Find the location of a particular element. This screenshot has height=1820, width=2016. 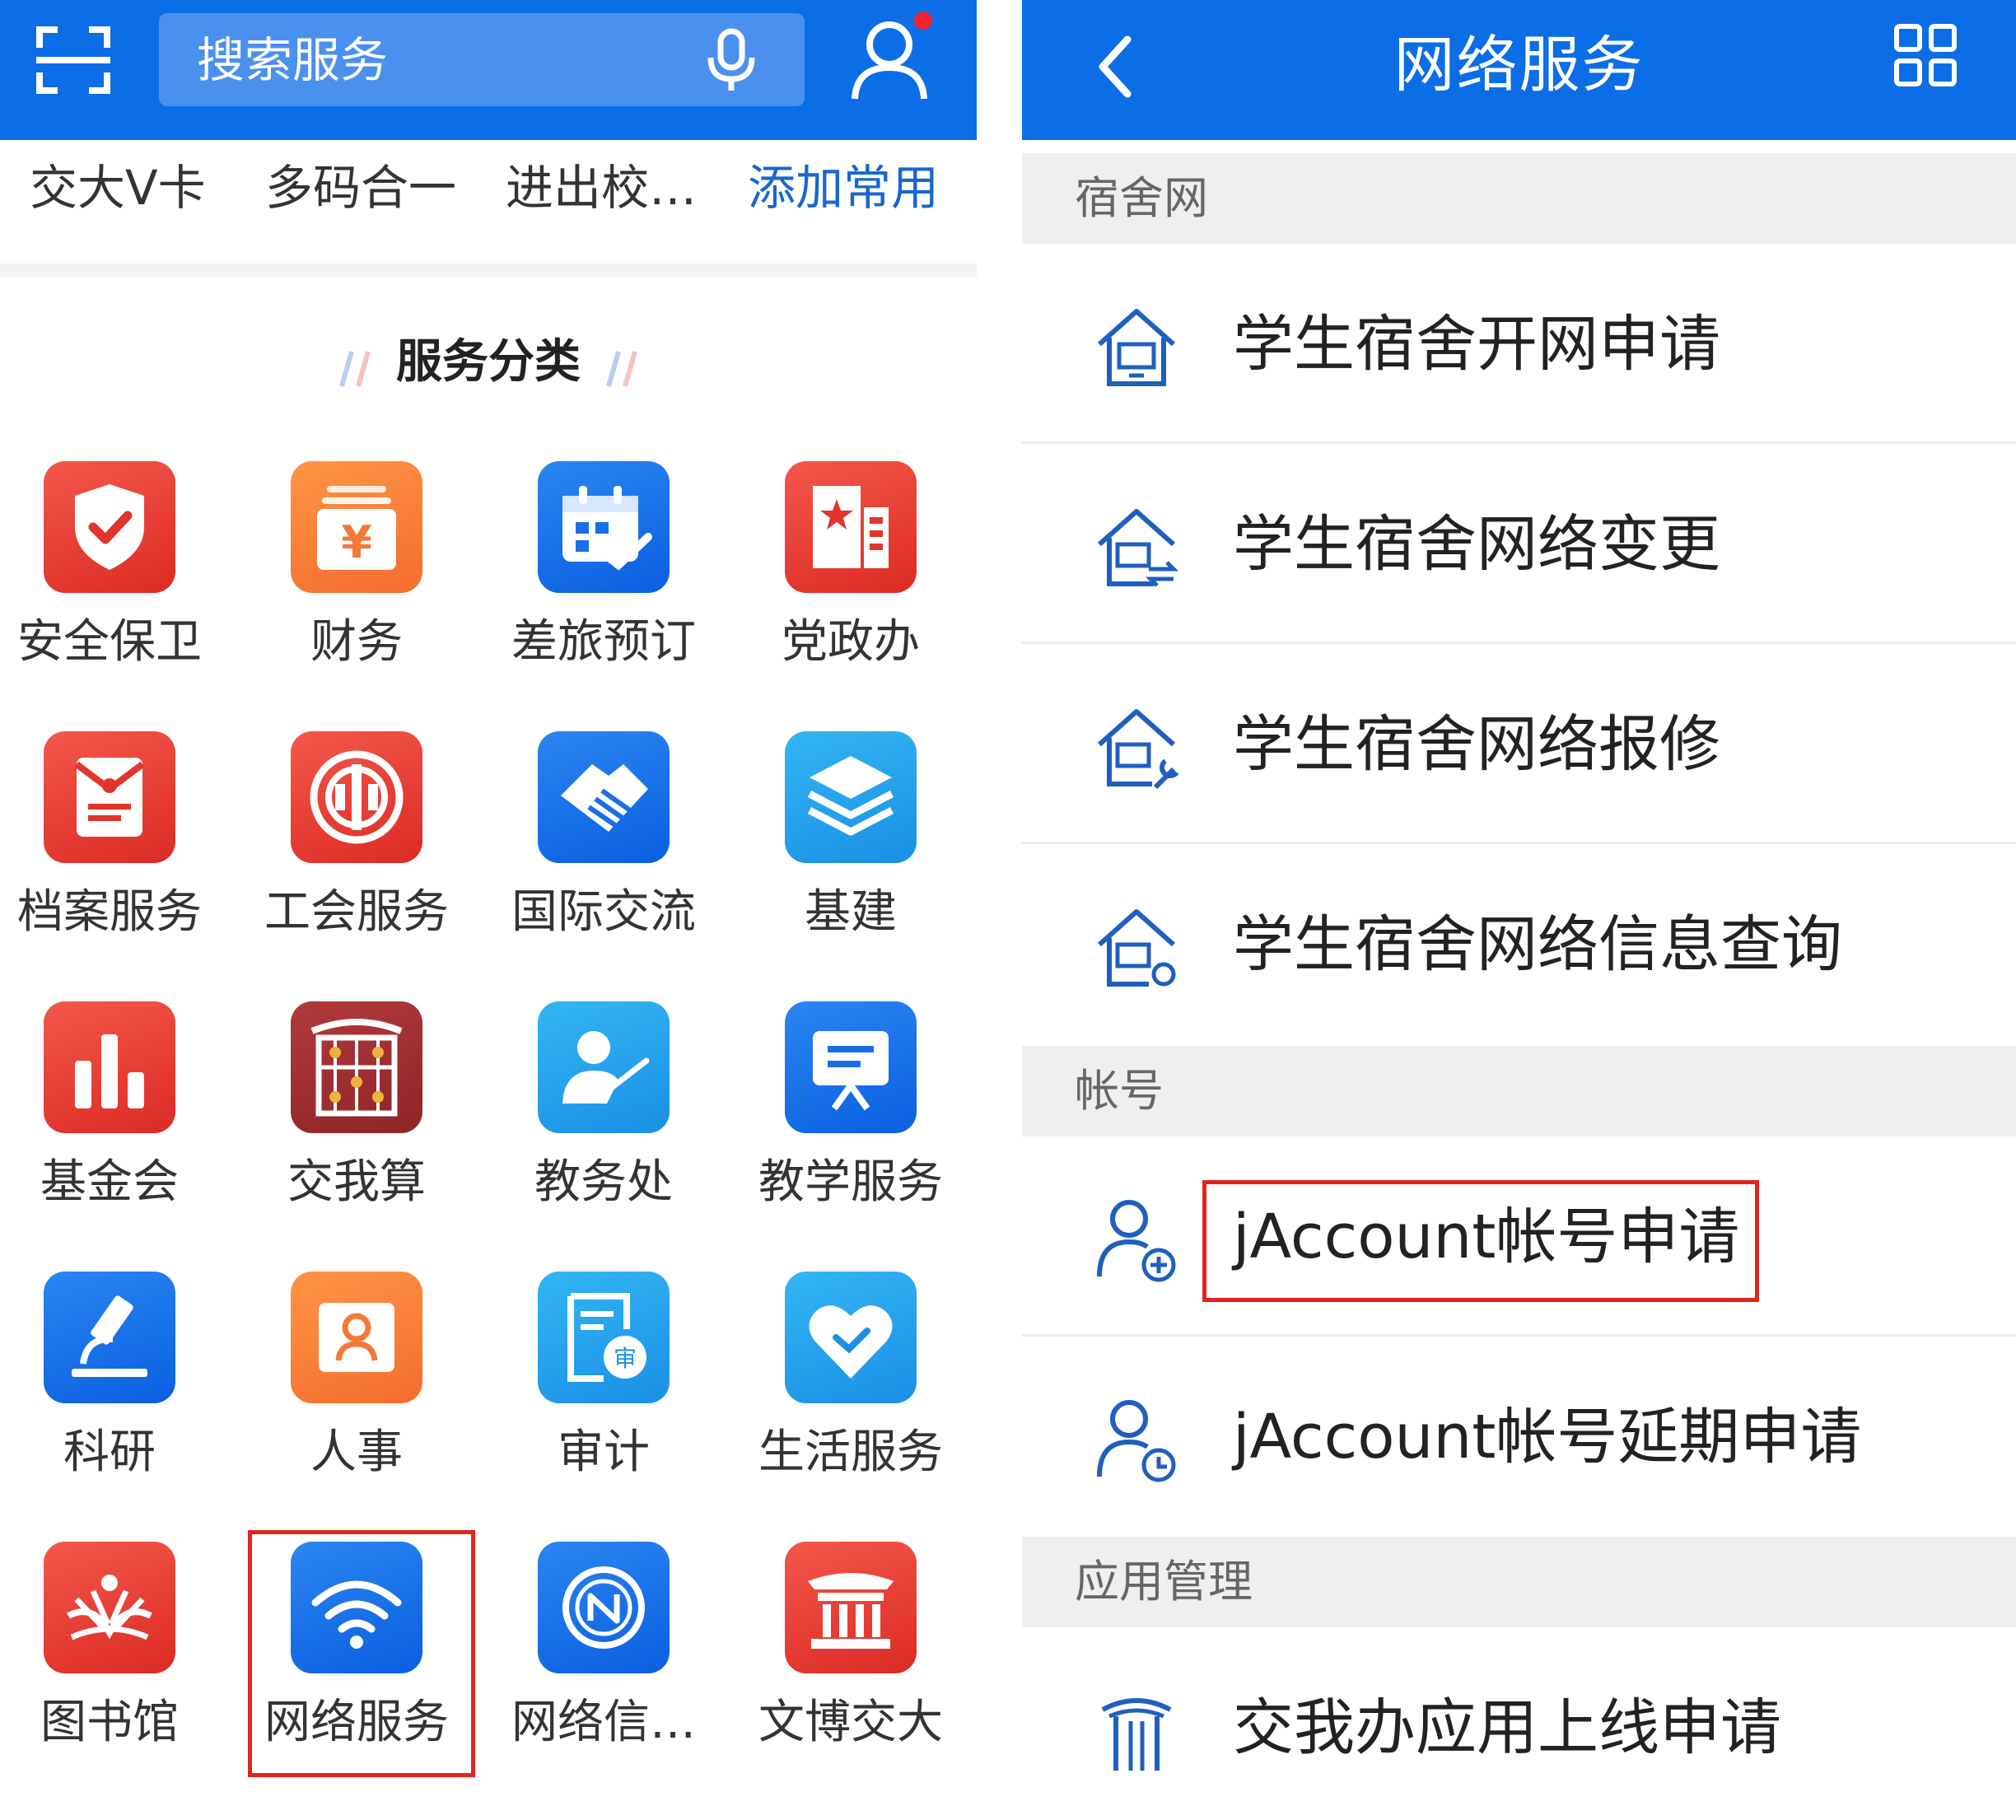

teacher-icon is located at coordinates (604, 1067).